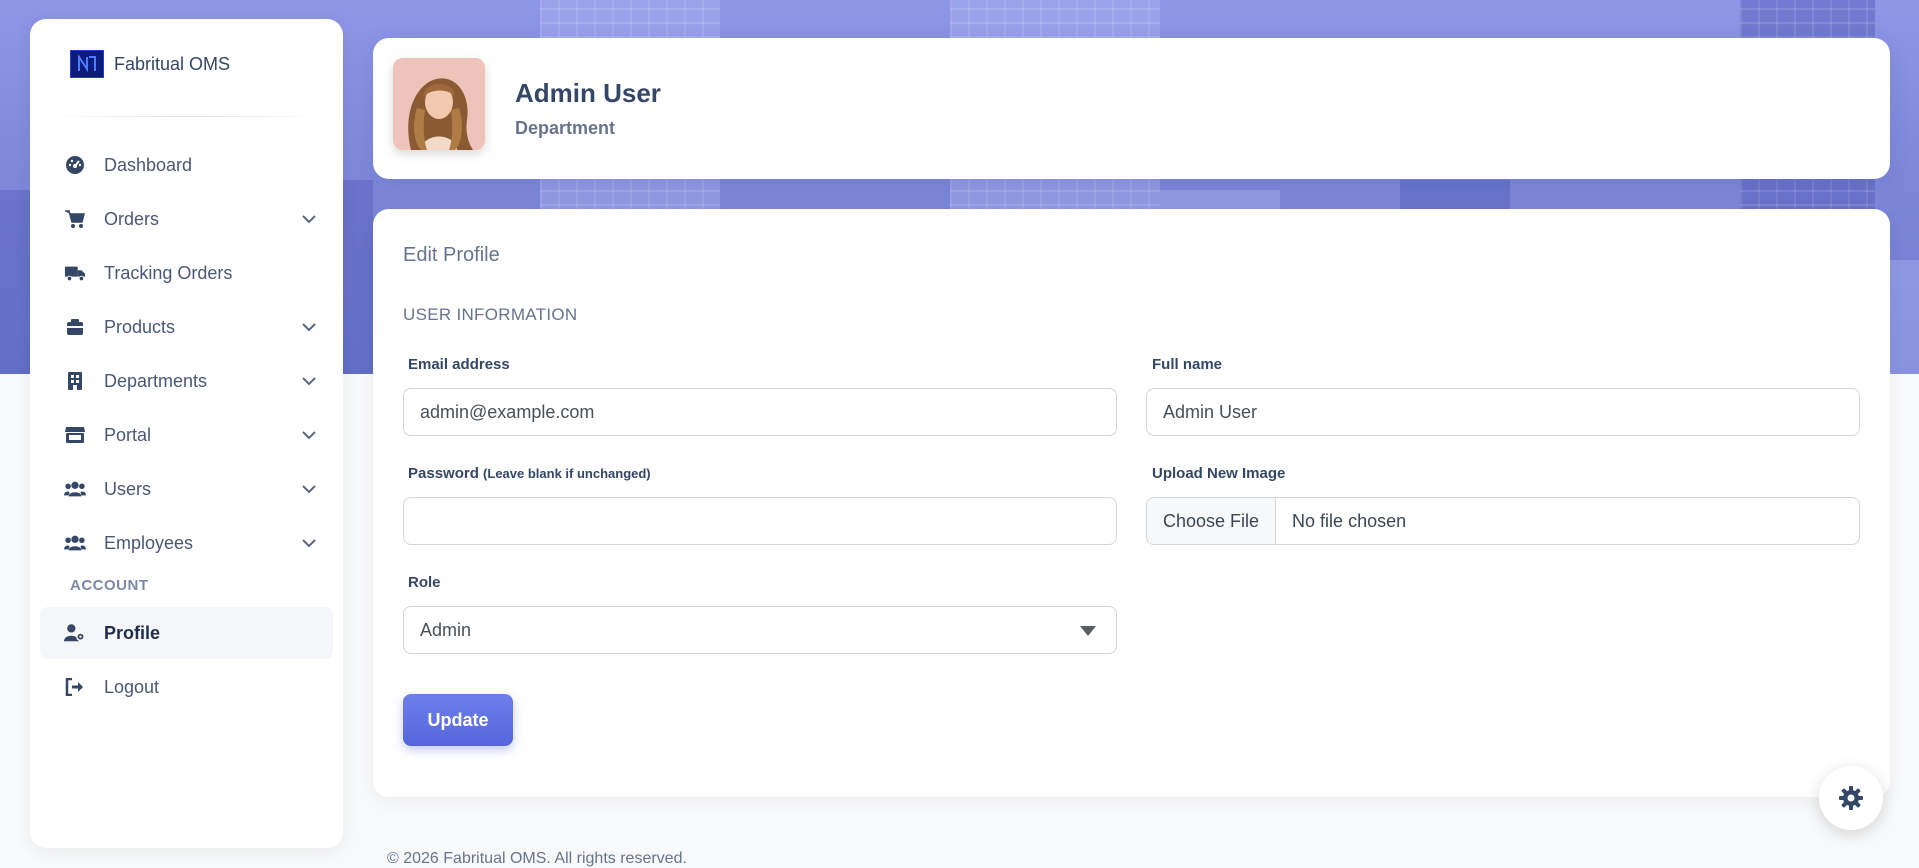 This screenshot has width=1919, height=868. What do you see at coordinates (507, 411) in the screenshot?
I see `email-field-value: admin@example.com` at bounding box center [507, 411].